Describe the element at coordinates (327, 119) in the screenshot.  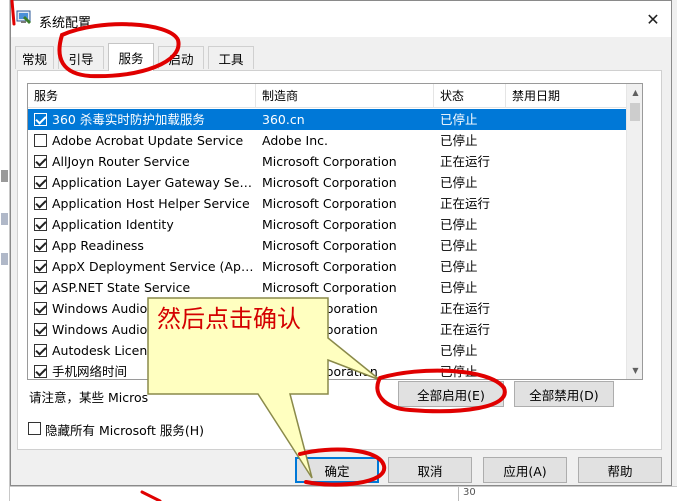
I see `service-row: 360 杀毒实时防护加载服务 360.cn 已停止` at that location.